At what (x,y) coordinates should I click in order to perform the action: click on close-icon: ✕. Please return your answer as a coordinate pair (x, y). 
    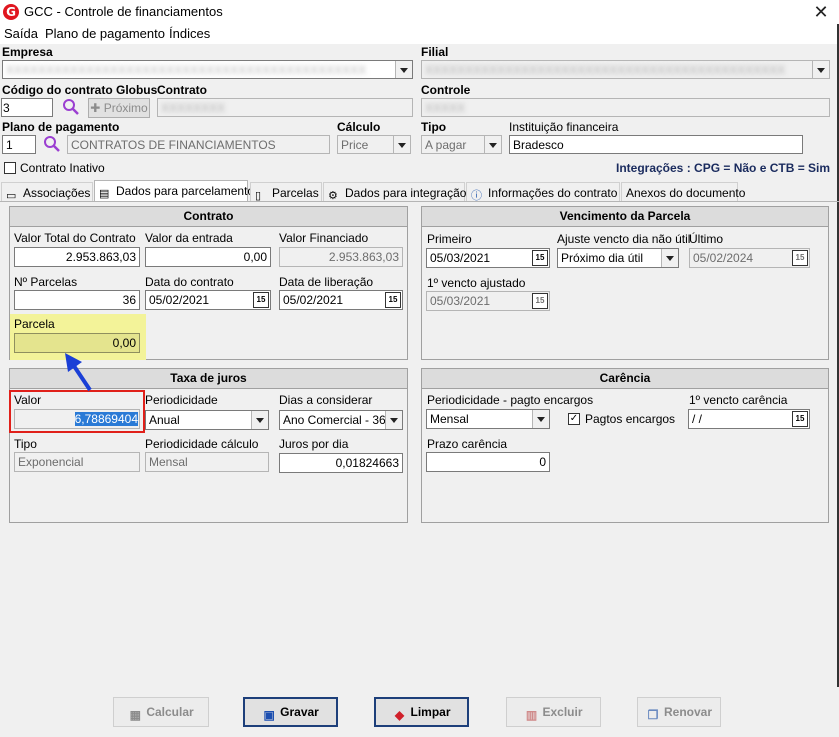
    Looking at the image, I should click on (821, 12).